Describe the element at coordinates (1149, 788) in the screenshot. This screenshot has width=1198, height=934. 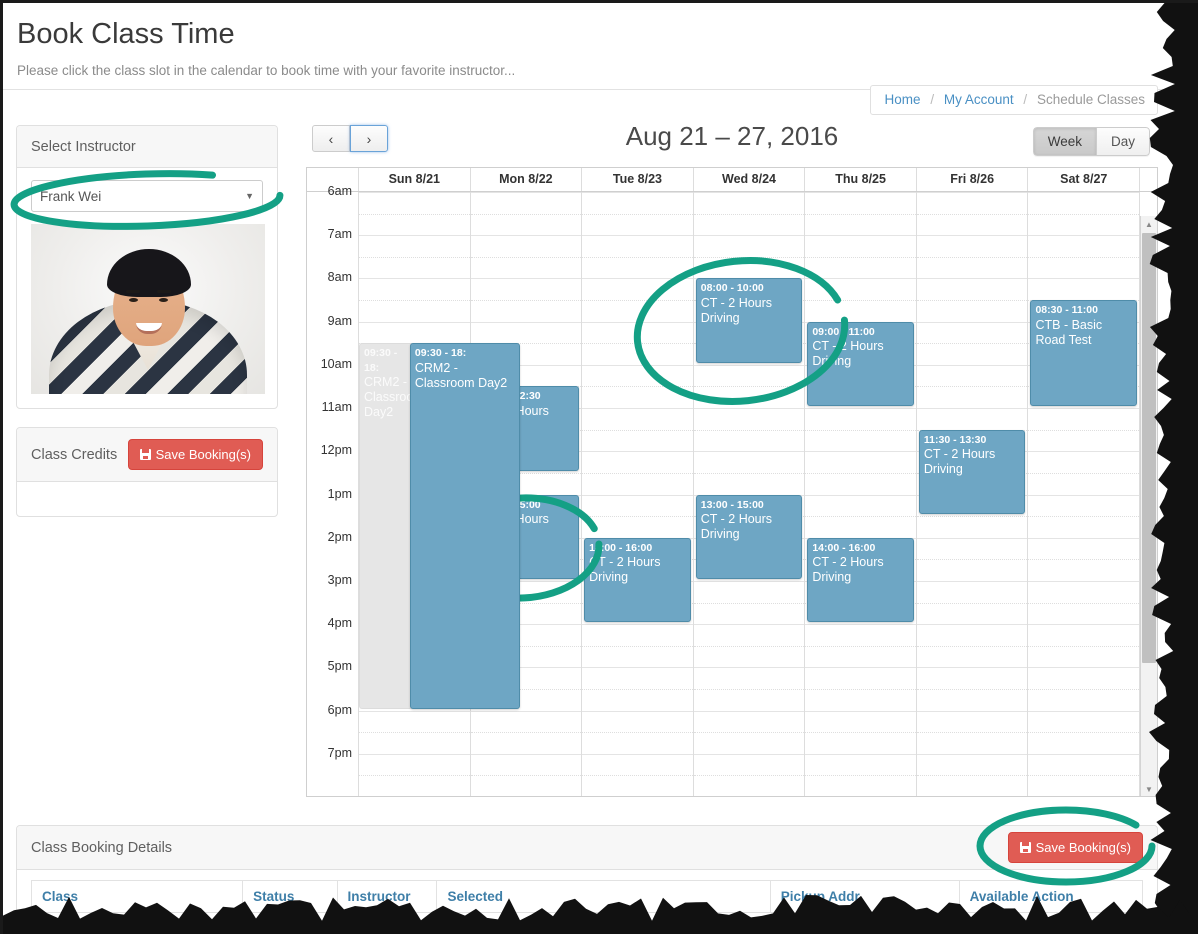
I see `triangle-down-icon: ▼` at that location.